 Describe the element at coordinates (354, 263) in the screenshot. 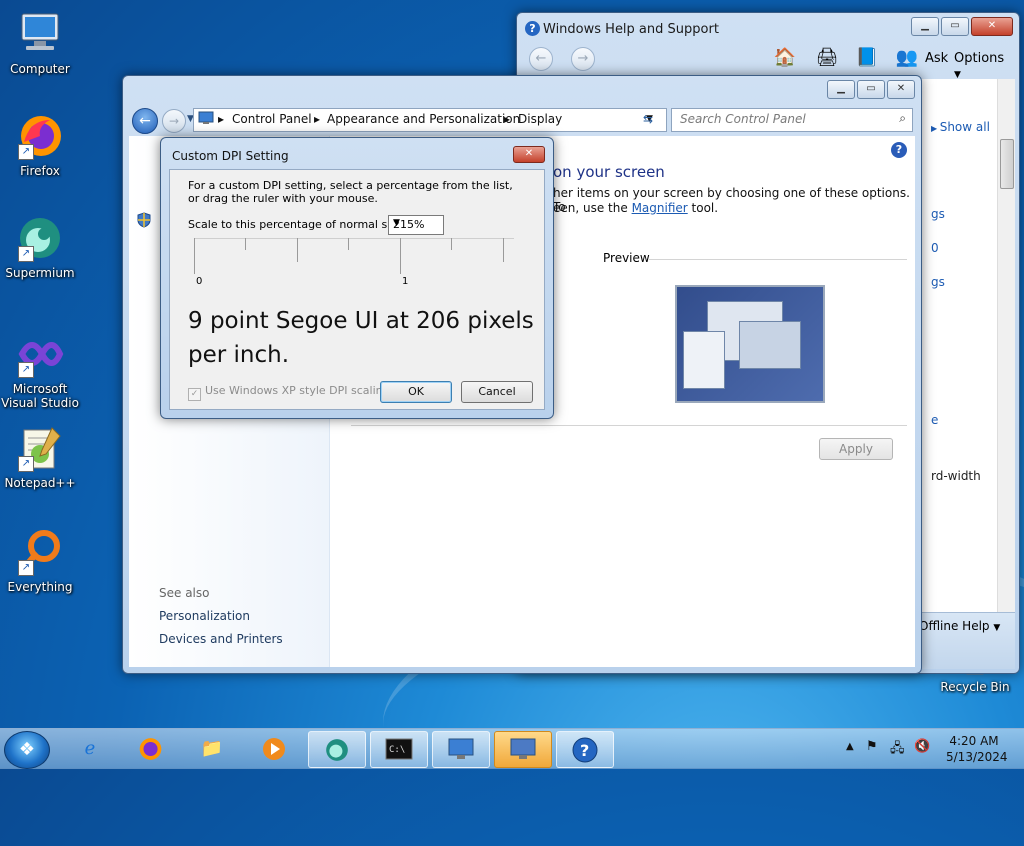

I see `dpi-ruler: 0 1` at that location.